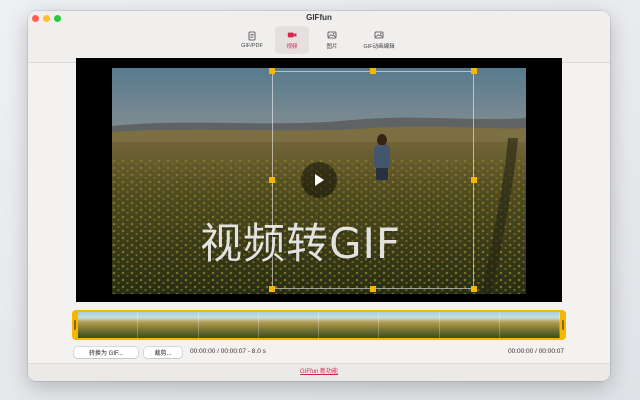  What do you see at coordinates (379, 40) in the screenshot?
I see `tab-gif-edit: GIF动画编辑` at bounding box center [379, 40].